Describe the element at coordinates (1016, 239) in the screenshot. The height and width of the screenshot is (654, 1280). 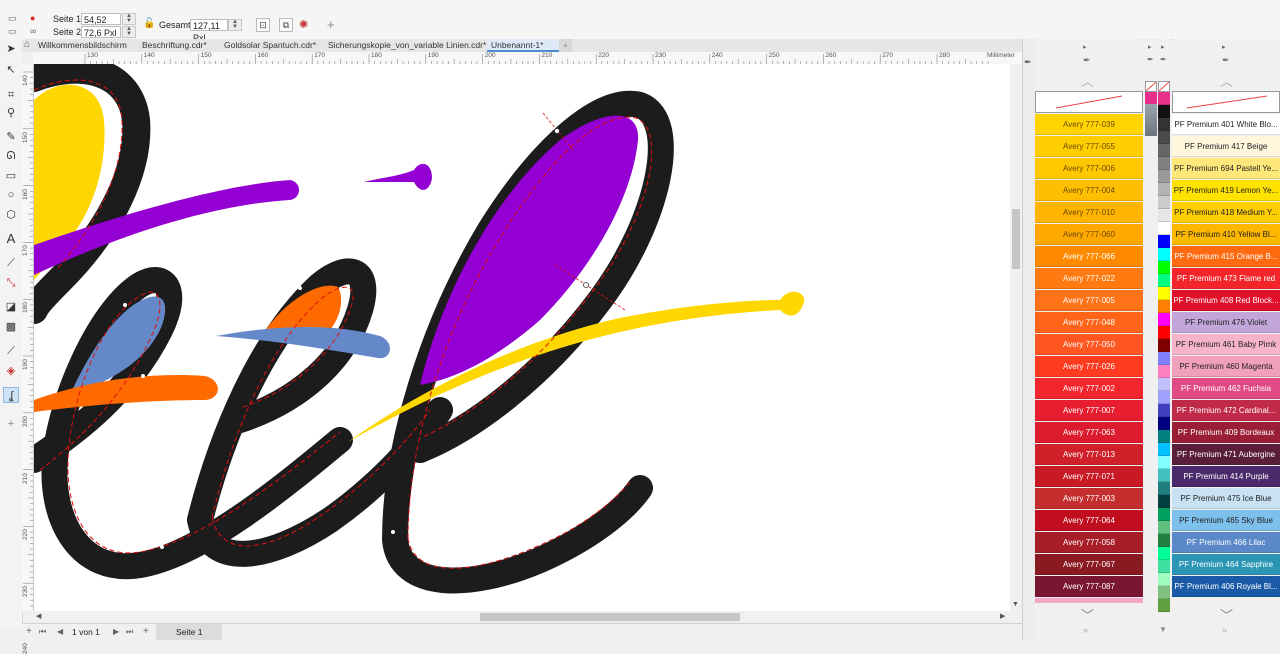
I see `vertical-scroll-thumb` at that location.